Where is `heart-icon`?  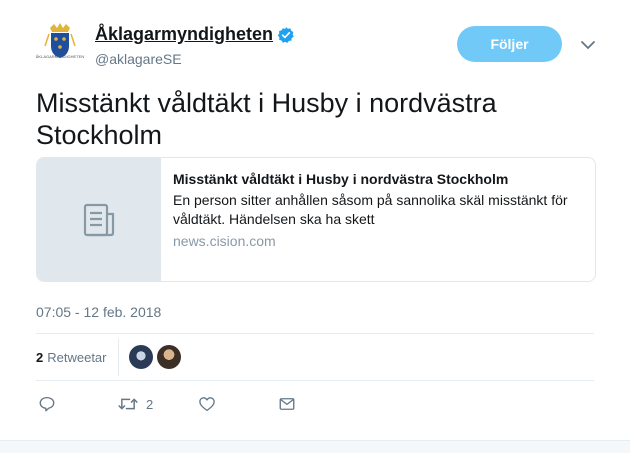 heart-icon is located at coordinates (207, 404).